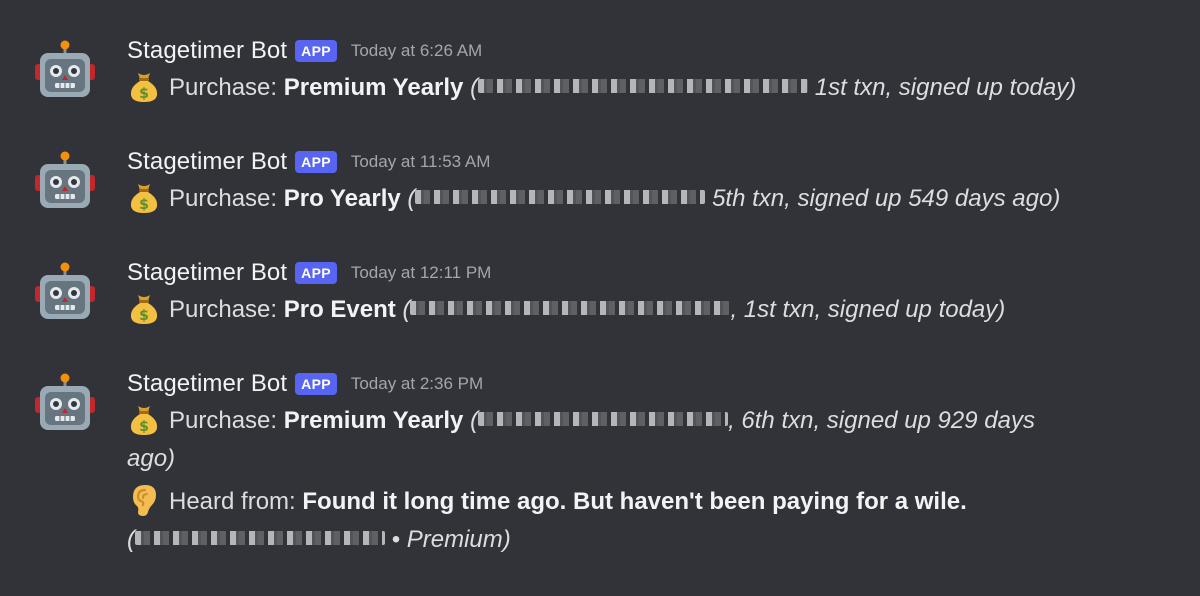  I want to click on timestamp: Today at 11:53 AM, so click(421, 162).